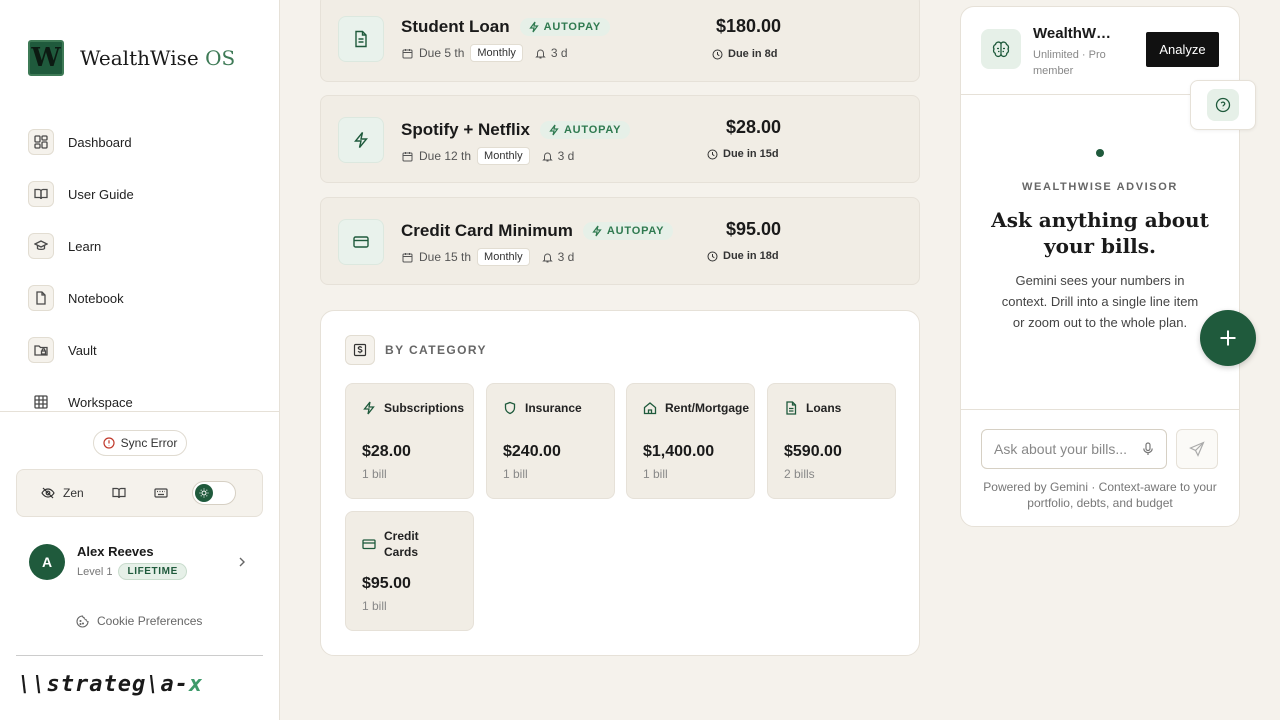 This screenshot has height=720, width=1280. What do you see at coordinates (203, 493) in the screenshot?
I see `sun-icon` at bounding box center [203, 493].